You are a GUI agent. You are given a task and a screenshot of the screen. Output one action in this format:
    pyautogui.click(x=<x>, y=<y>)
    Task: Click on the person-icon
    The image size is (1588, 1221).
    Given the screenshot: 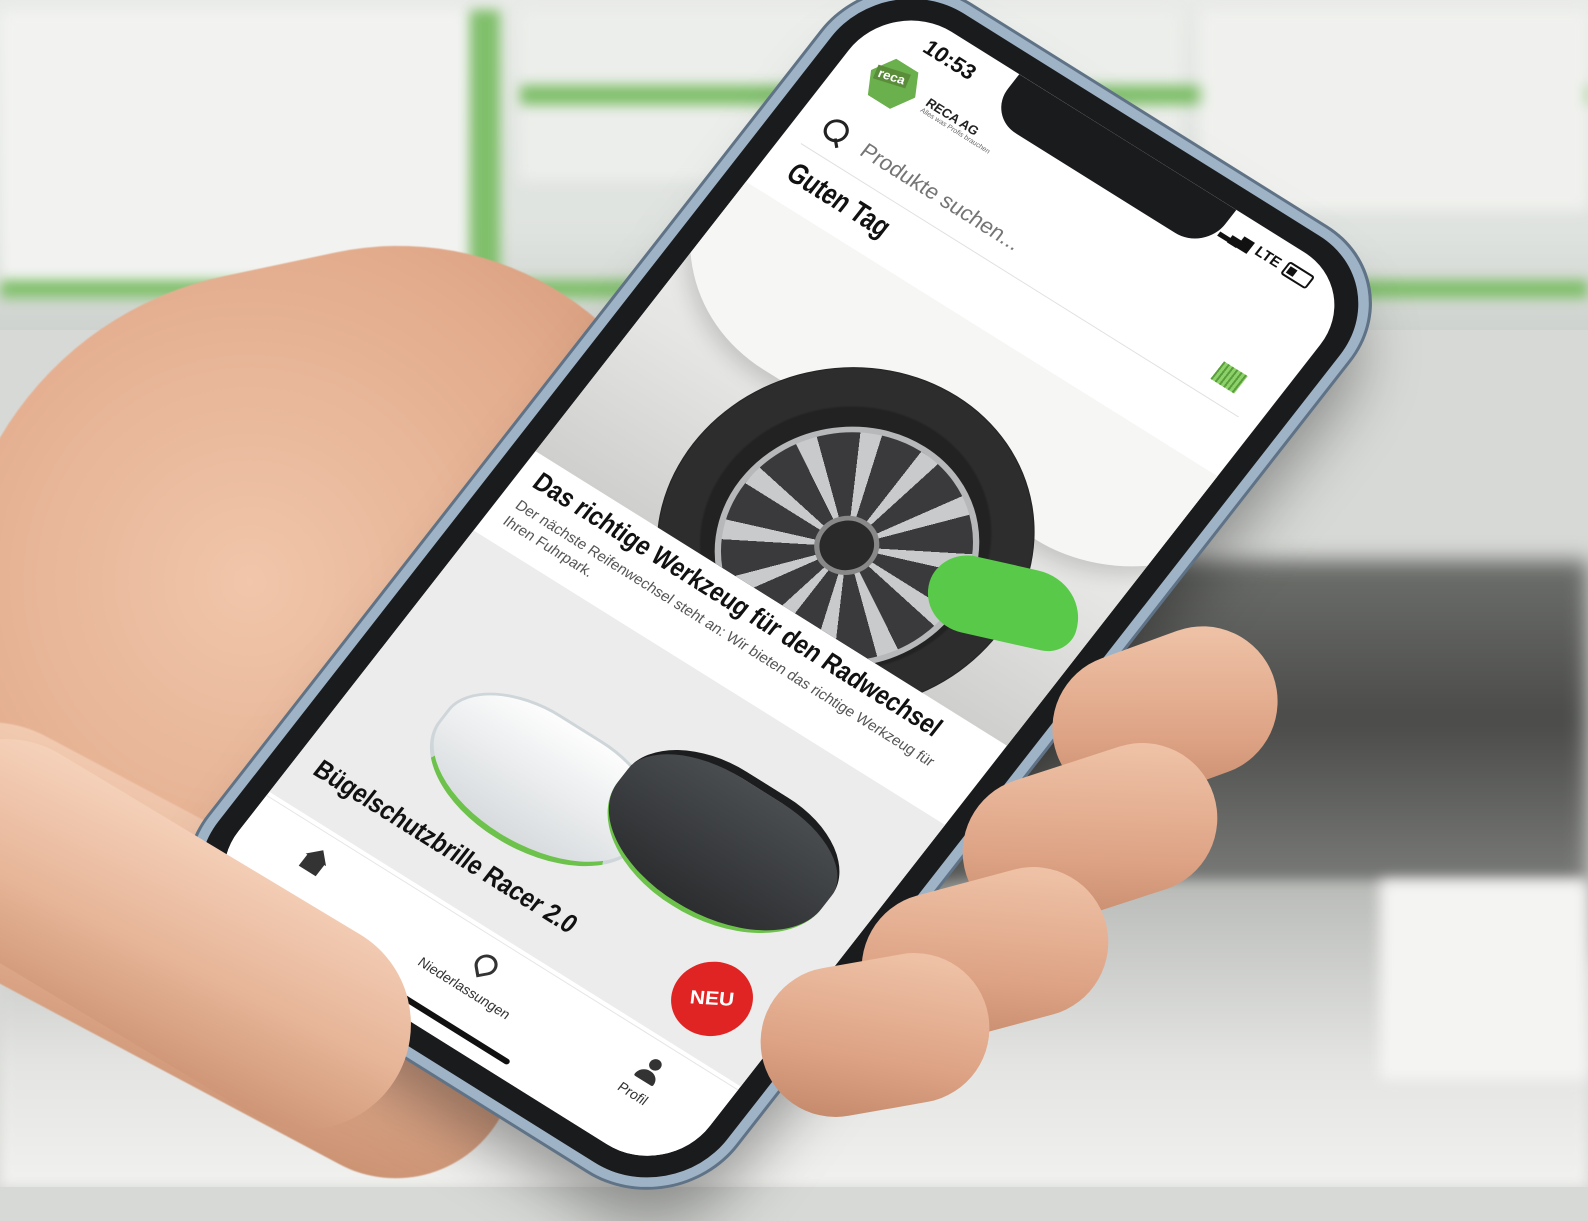 What is the action you would take?
    pyautogui.click(x=650, y=1071)
    